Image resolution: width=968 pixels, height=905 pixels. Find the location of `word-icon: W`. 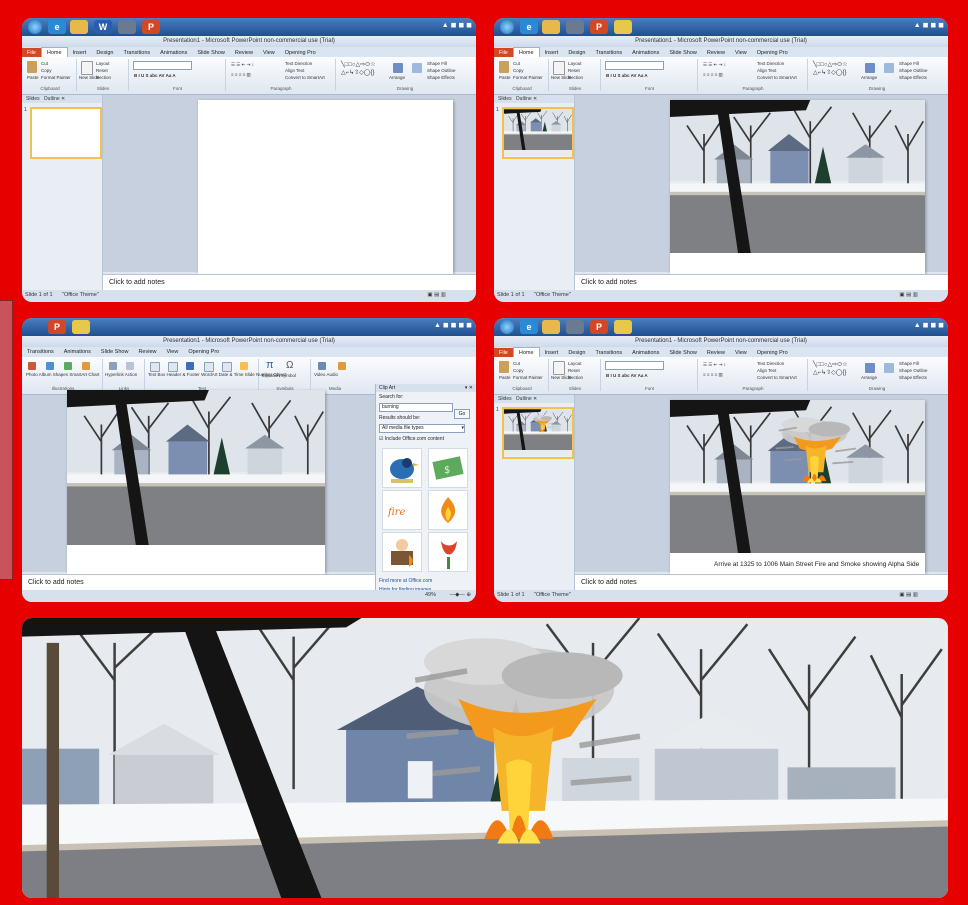

word-icon: W is located at coordinates (103, 27).